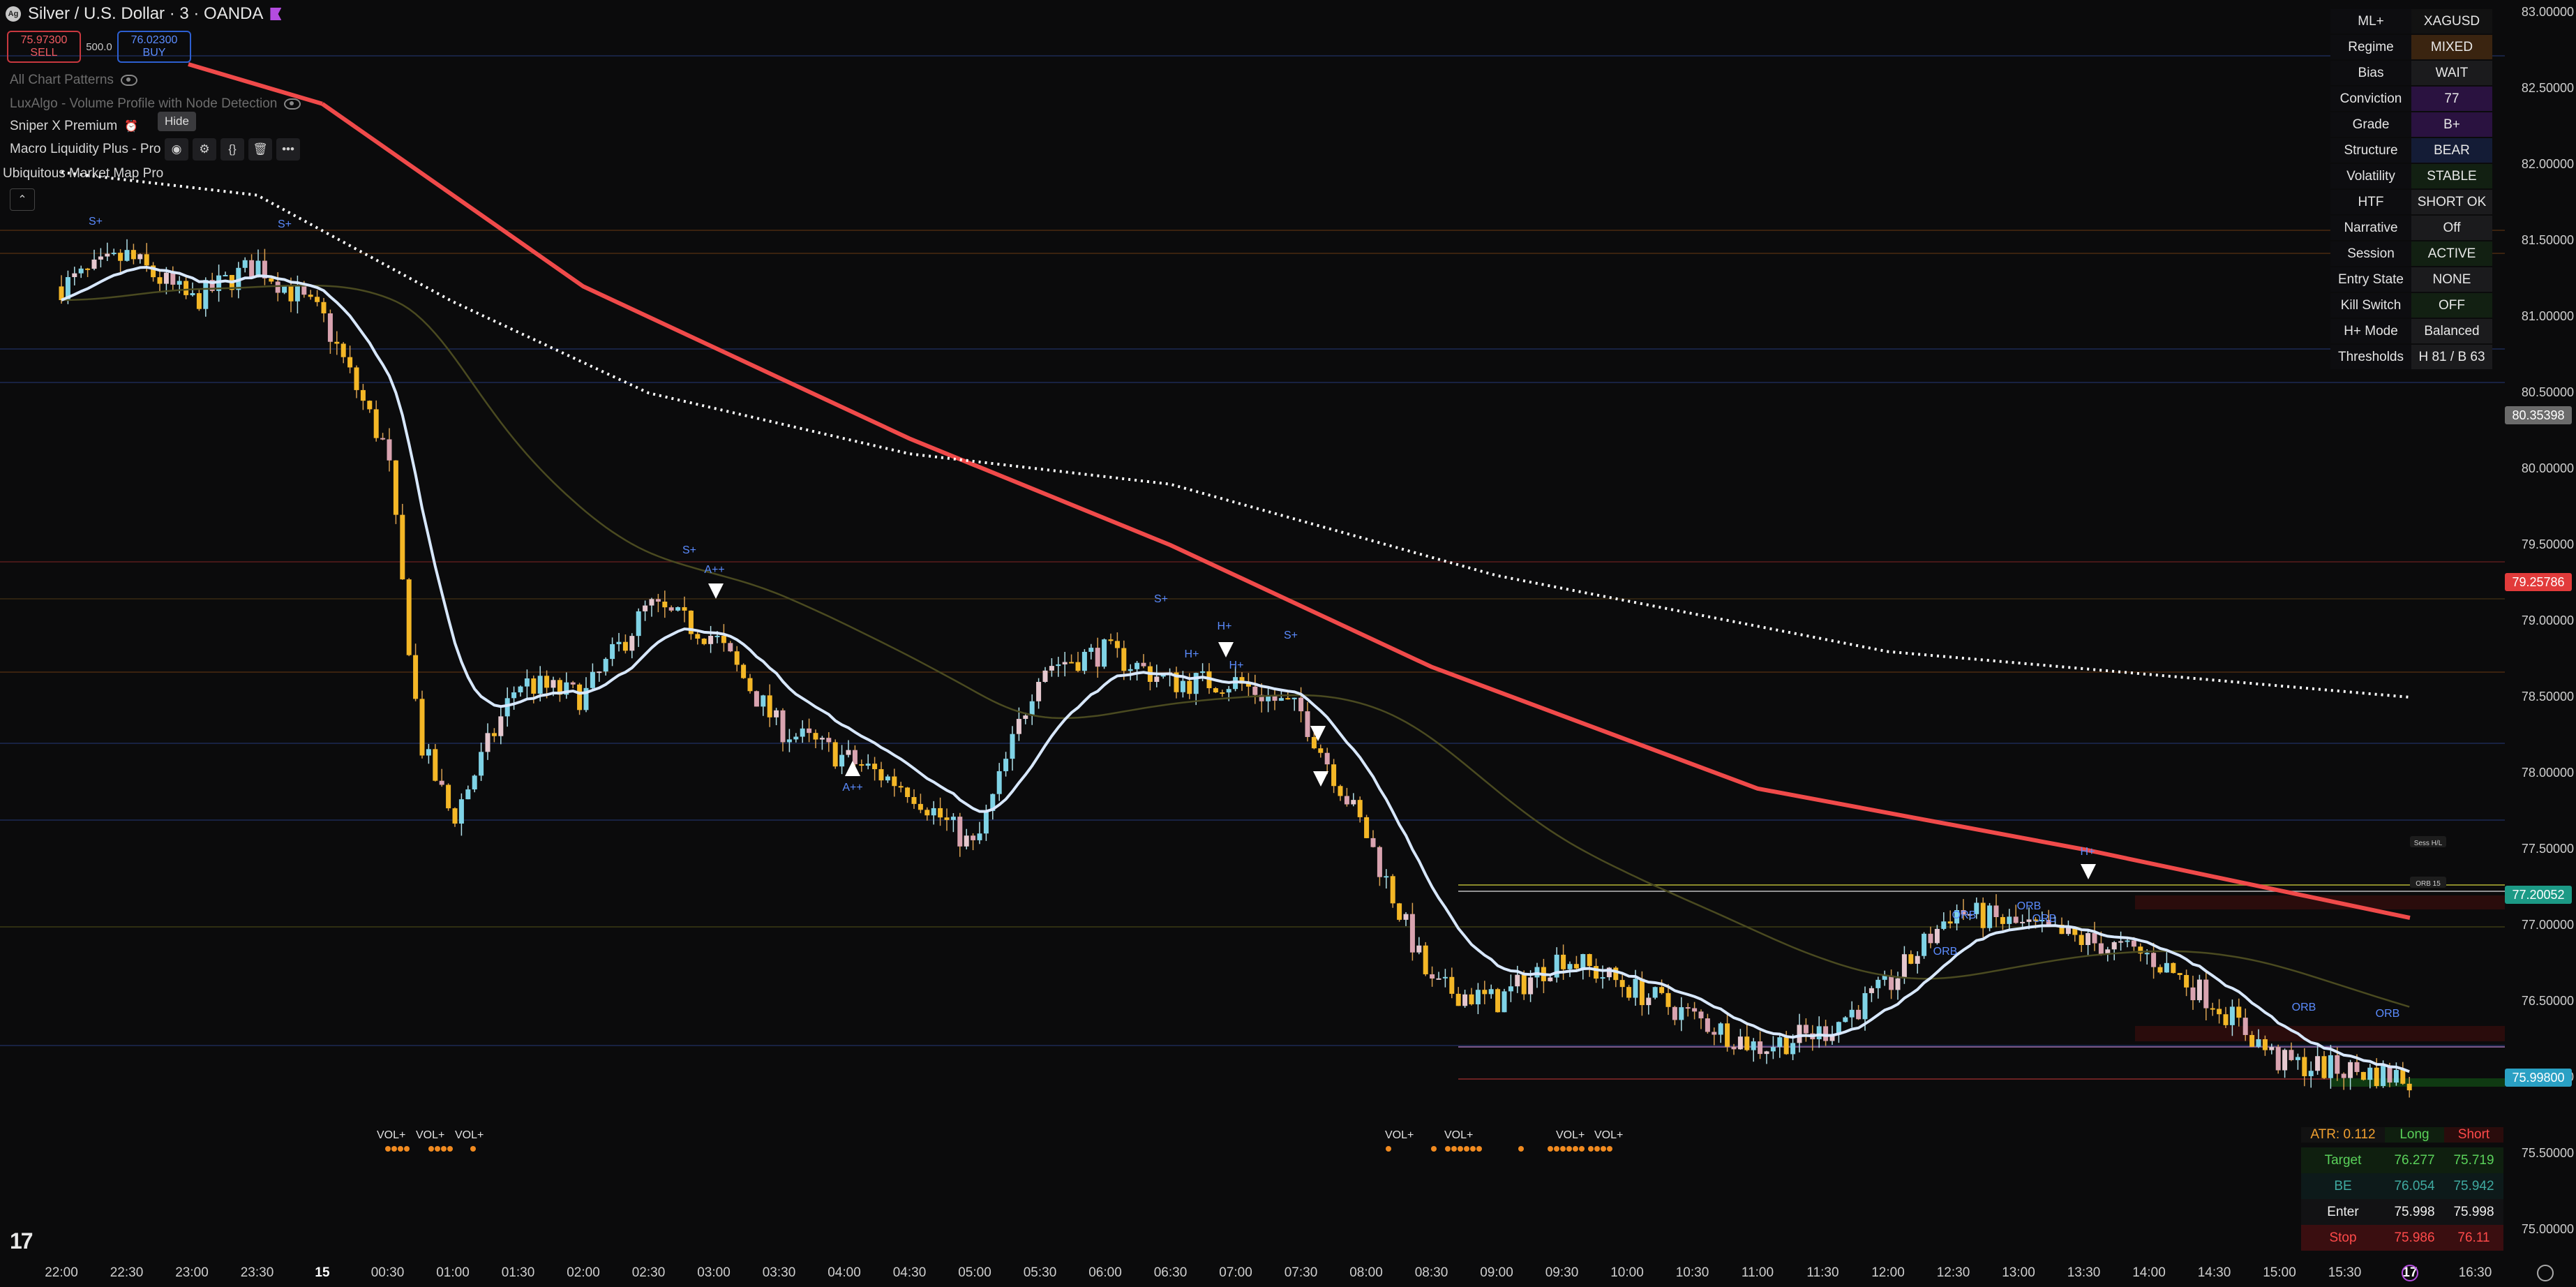 This screenshot has width=2576, height=1287. What do you see at coordinates (2343, 1212) in the screenshot?
I see `trade-level-label: Enter` at bounding box center [2343, 1212].